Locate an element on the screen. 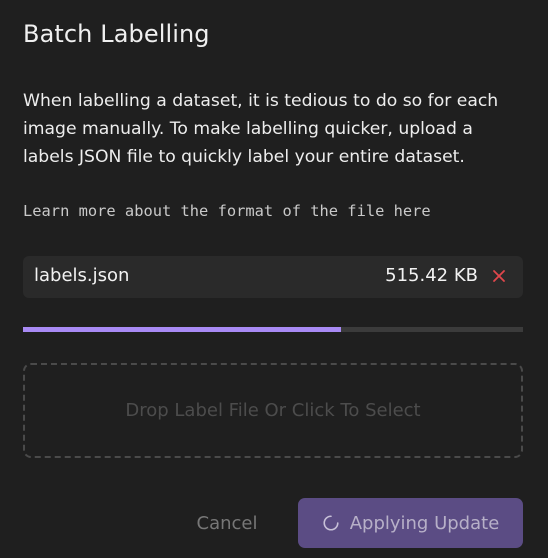  uploaded-file-row: labels.json 515.42 KB is located at coordinates (273, 277).